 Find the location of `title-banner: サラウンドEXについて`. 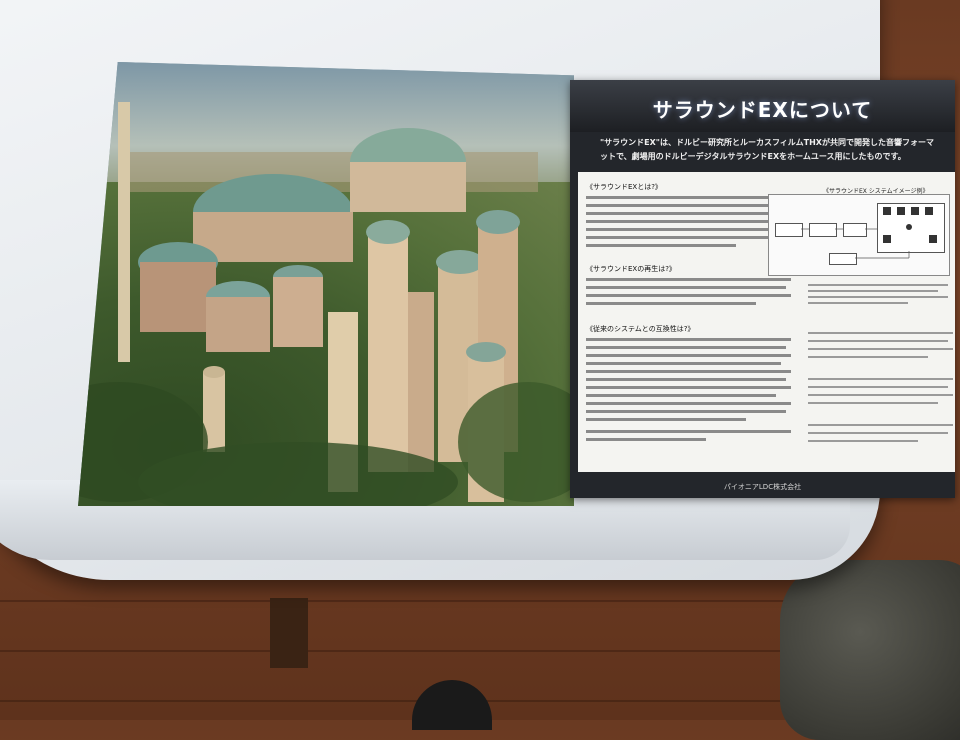

title-banner: サラウンドEXについて is located at coordinates (762, 106).